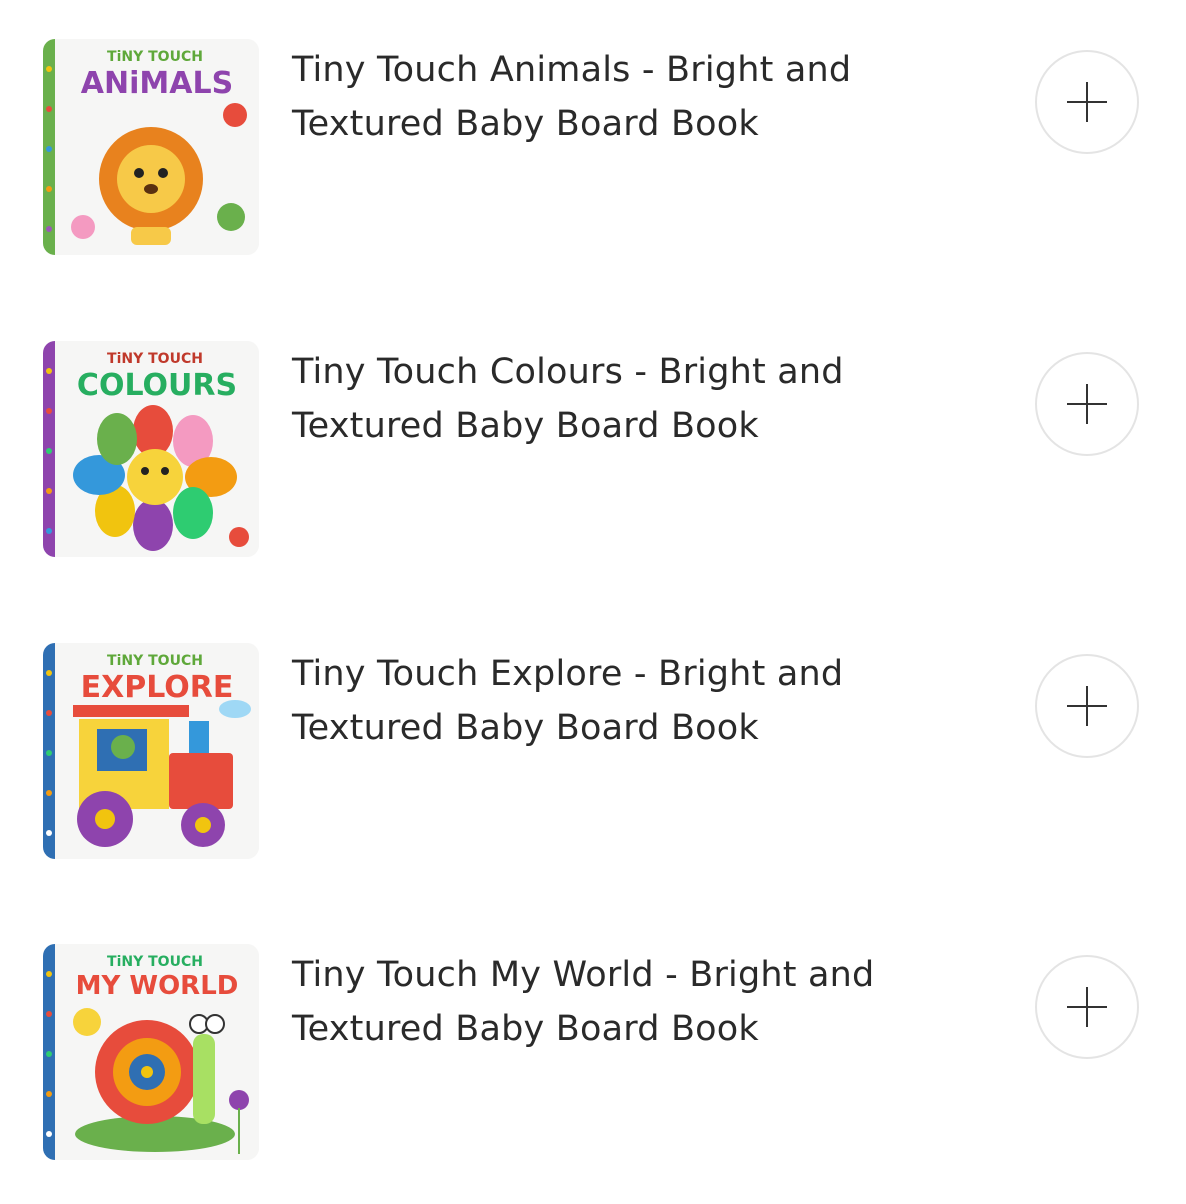 The width and height of the screenshot is (1186, 1204). I want to click on lion-illustration-icon: TiNY TOUCH ANiMALS, so click(151, 147).